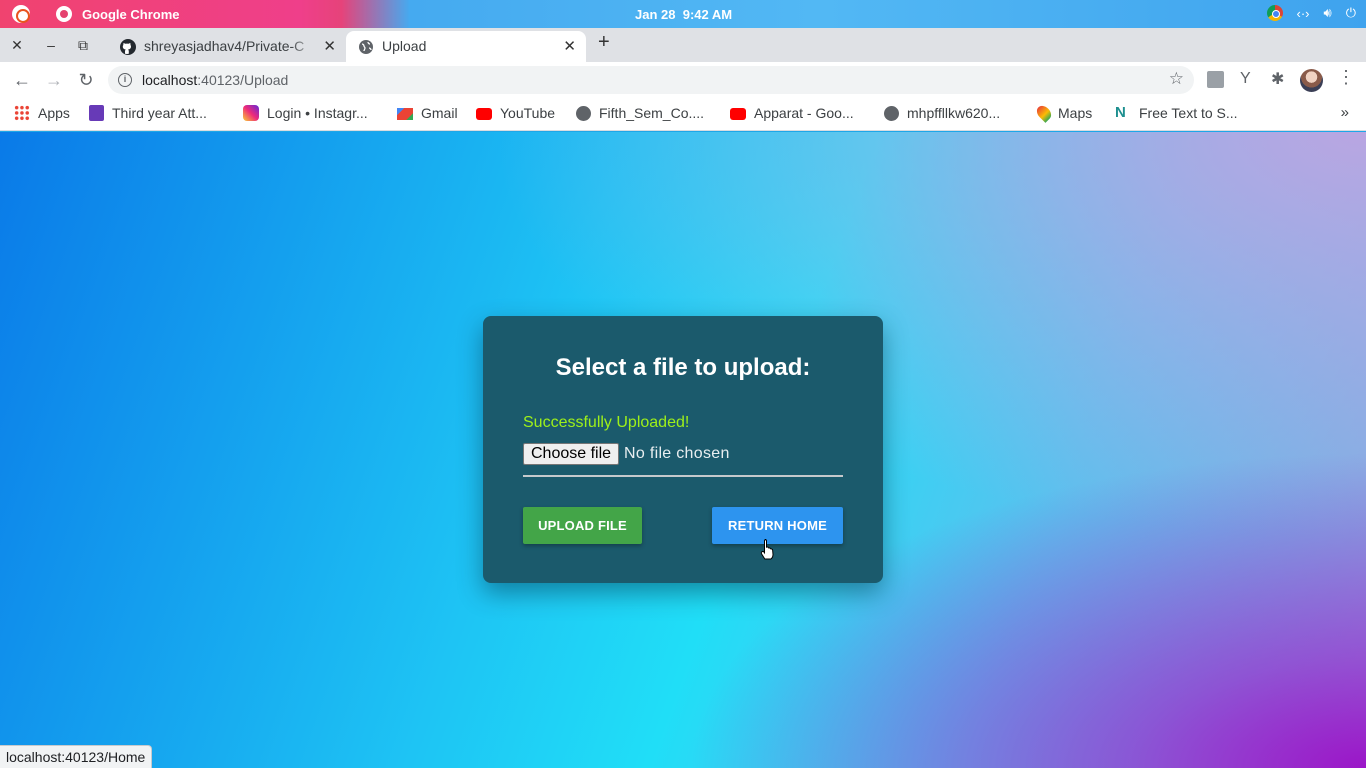 Image resolution: width=1366 pixels, height=768 pixels. What do you see at coordinates (42, 113) in the screenshot?
I see `bookmark-apps: Apps` at bounding box center [42, 113].